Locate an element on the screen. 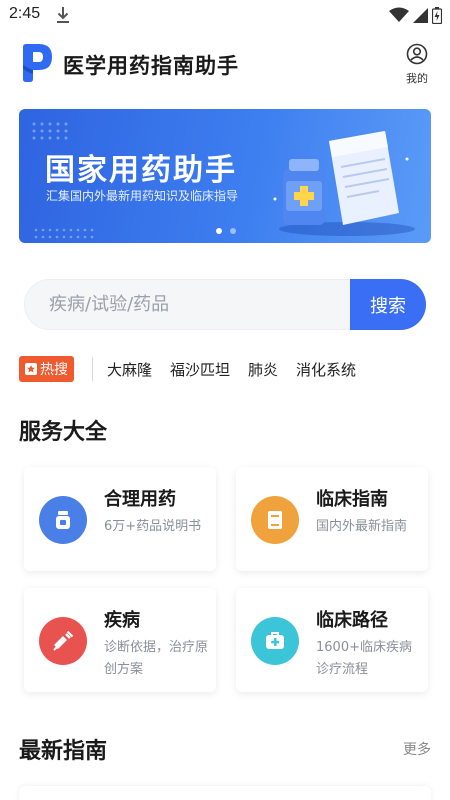 The width and height of the screenshot is (450, 800). search-bar: 搜索 is located at coordinates (225, 304).